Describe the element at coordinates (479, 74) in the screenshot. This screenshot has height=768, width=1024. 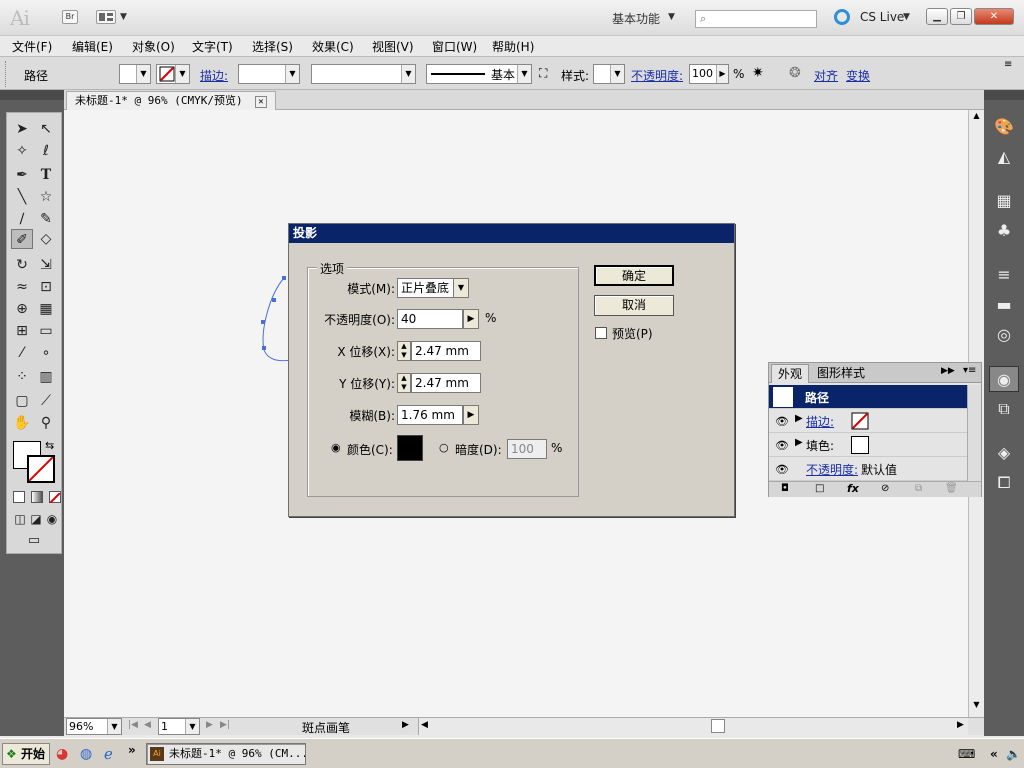
I see `brush-definition-dropdown: 基本 ▼` at that location.